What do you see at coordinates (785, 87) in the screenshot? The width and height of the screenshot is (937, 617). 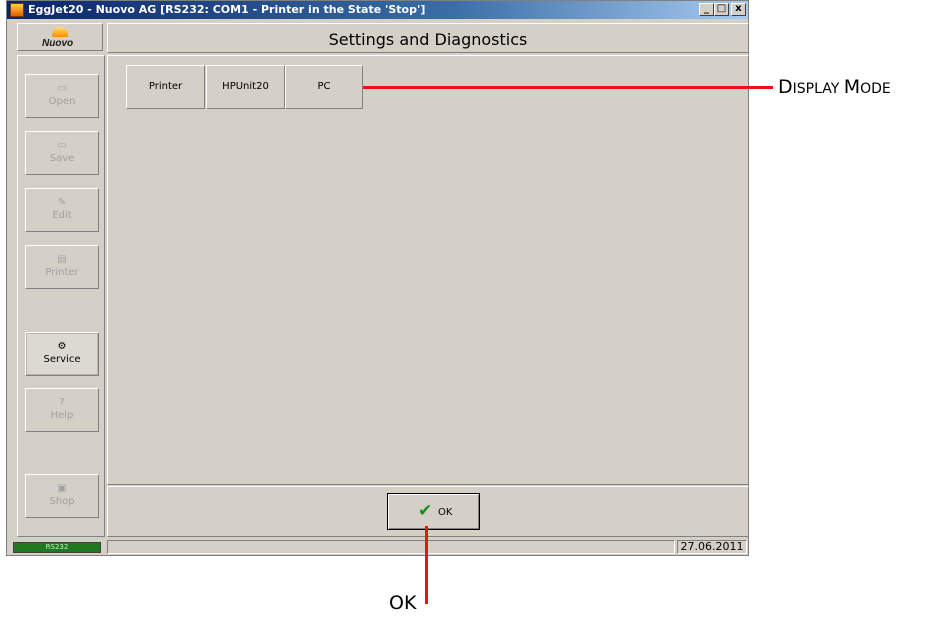 I see `callout-letter: D` at bounding box center [785, 87].